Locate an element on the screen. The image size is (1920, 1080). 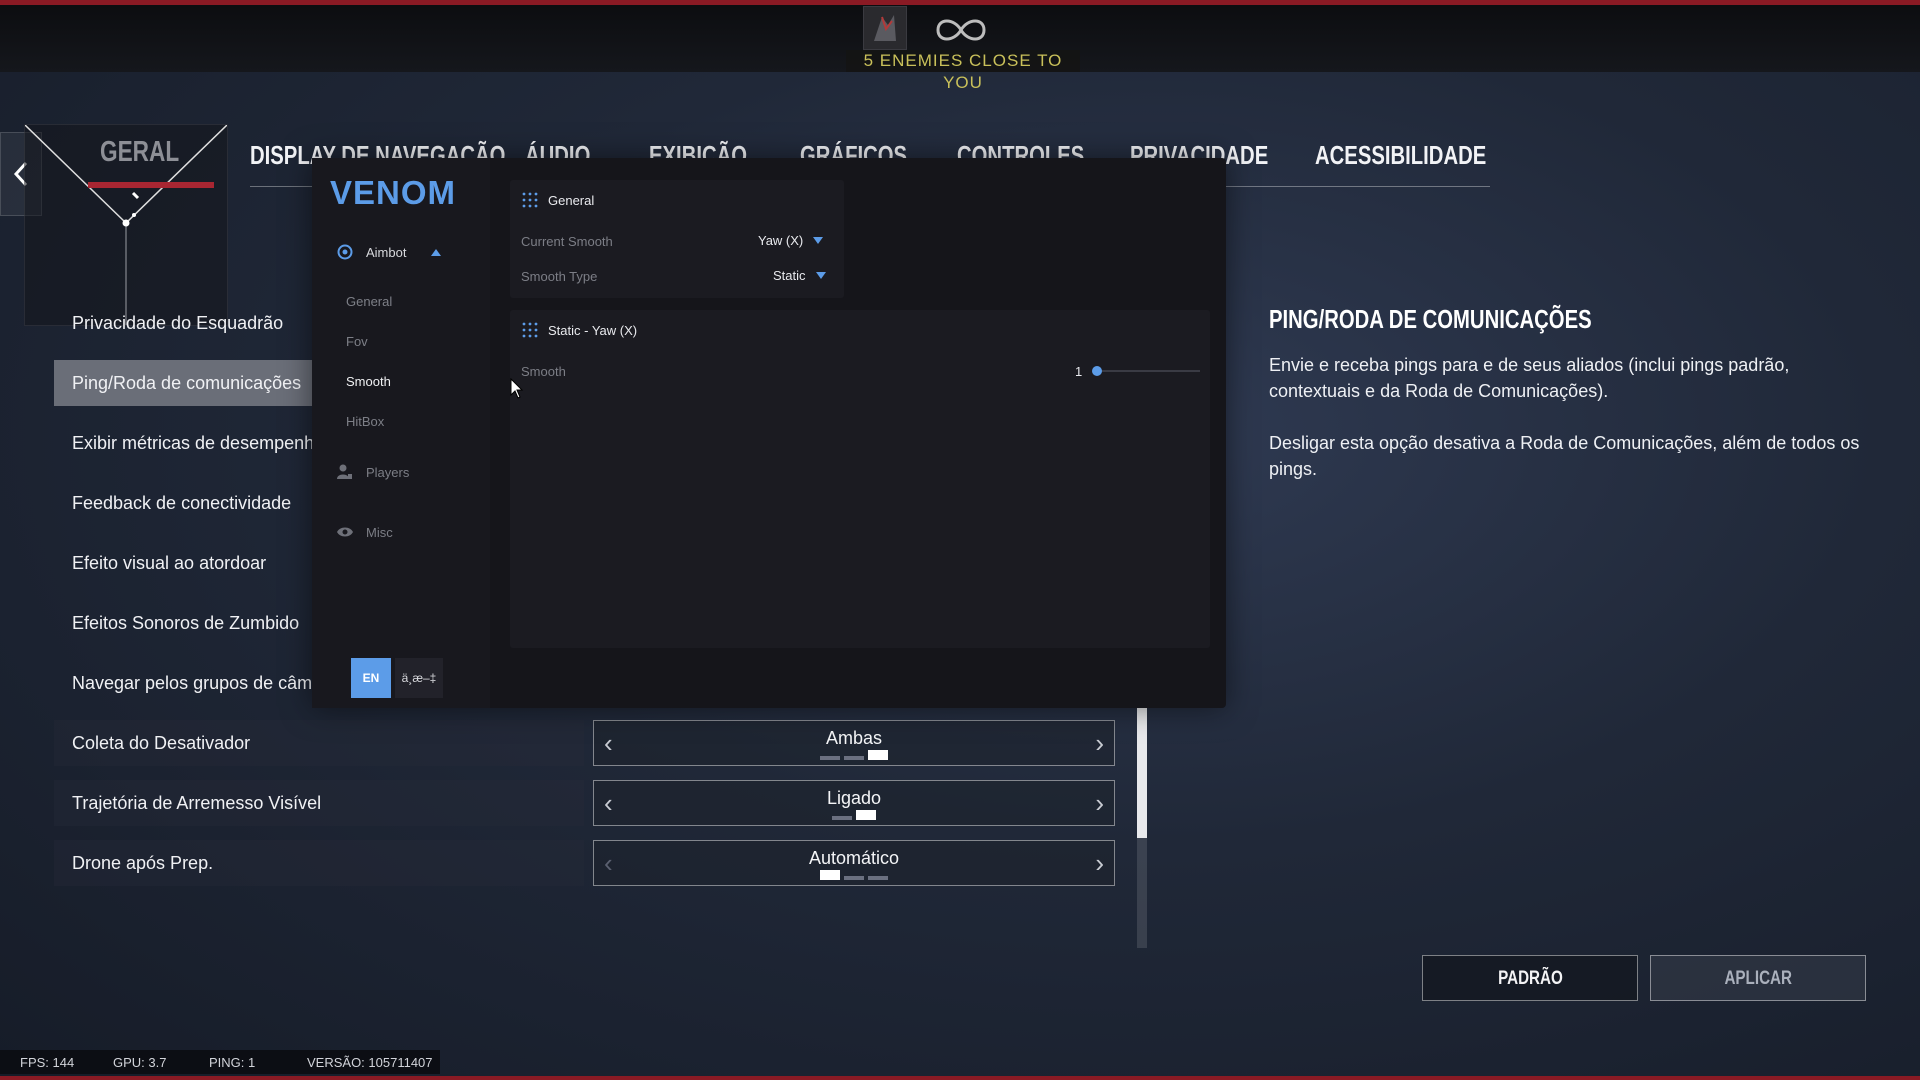
setting-selector: ‹ Ligado › is located at coordinates (854, 803).